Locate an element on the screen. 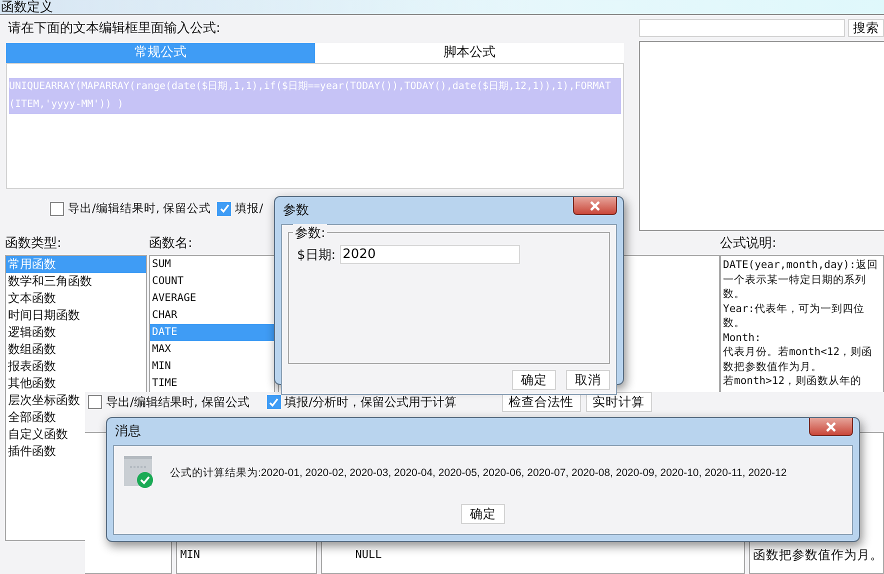 The height and width of the screenshot is (574, 884). checkbox-label: 填报/分析时，保留公式用于计算 is located at coordinates (370, 402).